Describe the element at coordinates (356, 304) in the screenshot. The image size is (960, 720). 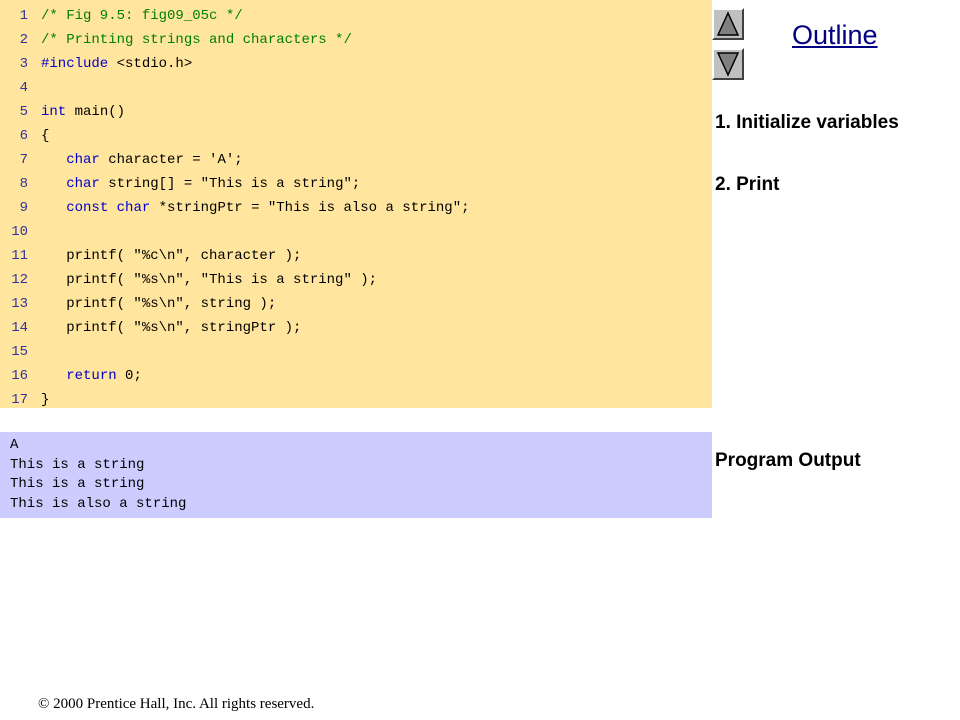
I see `code-line: 13 printf( "%s\n", string );` at that location.